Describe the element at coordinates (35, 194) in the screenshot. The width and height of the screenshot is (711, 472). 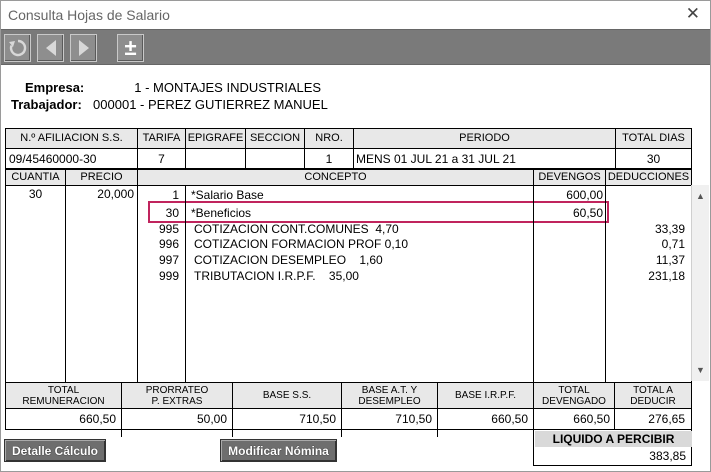
I see `cuantia-value: 30` at that location.